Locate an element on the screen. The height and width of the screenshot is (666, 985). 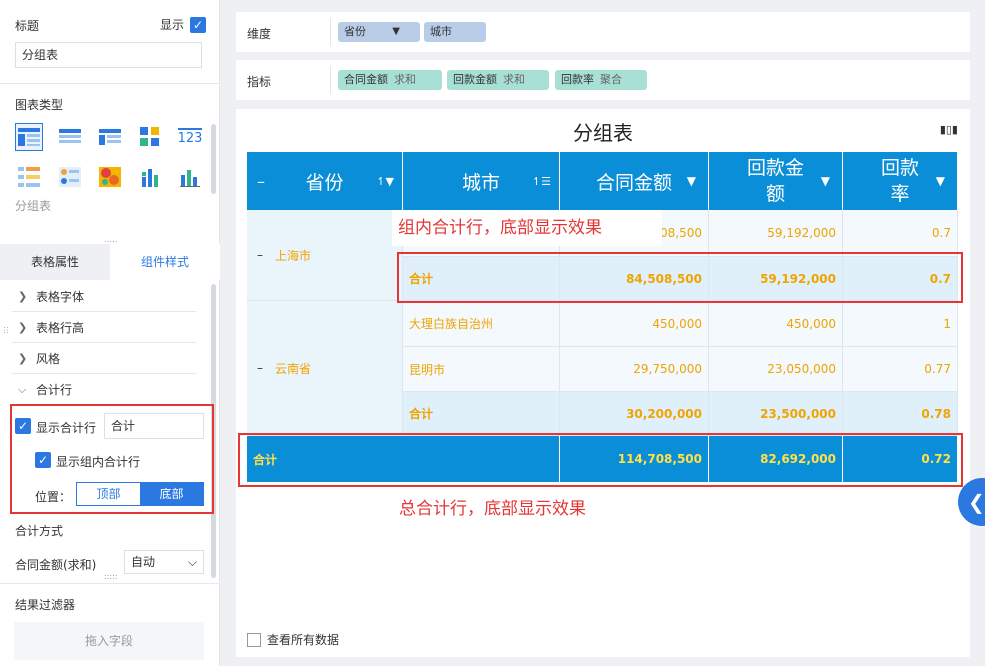
detail-table-type-icon is located at coordinates (70, 137).